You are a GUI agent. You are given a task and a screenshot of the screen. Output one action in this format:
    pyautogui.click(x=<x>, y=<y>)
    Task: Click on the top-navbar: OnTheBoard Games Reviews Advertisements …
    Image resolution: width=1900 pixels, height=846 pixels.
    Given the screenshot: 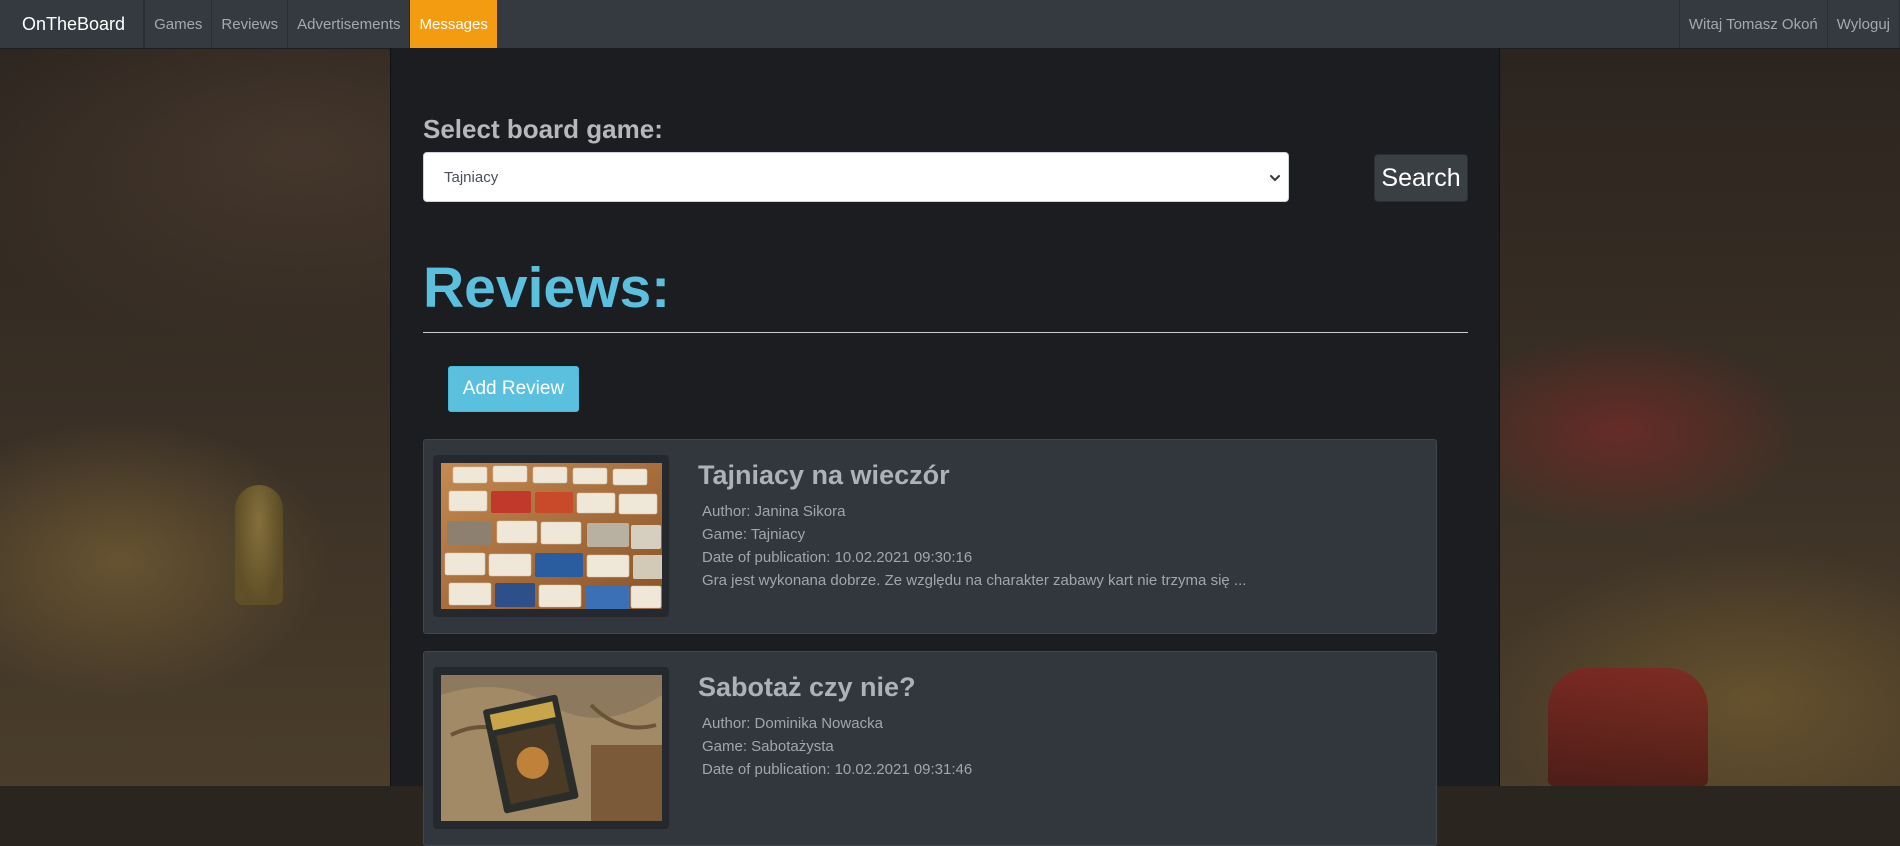 What is the action you would take?
    pyautogui.click(x=950, y=24)
    